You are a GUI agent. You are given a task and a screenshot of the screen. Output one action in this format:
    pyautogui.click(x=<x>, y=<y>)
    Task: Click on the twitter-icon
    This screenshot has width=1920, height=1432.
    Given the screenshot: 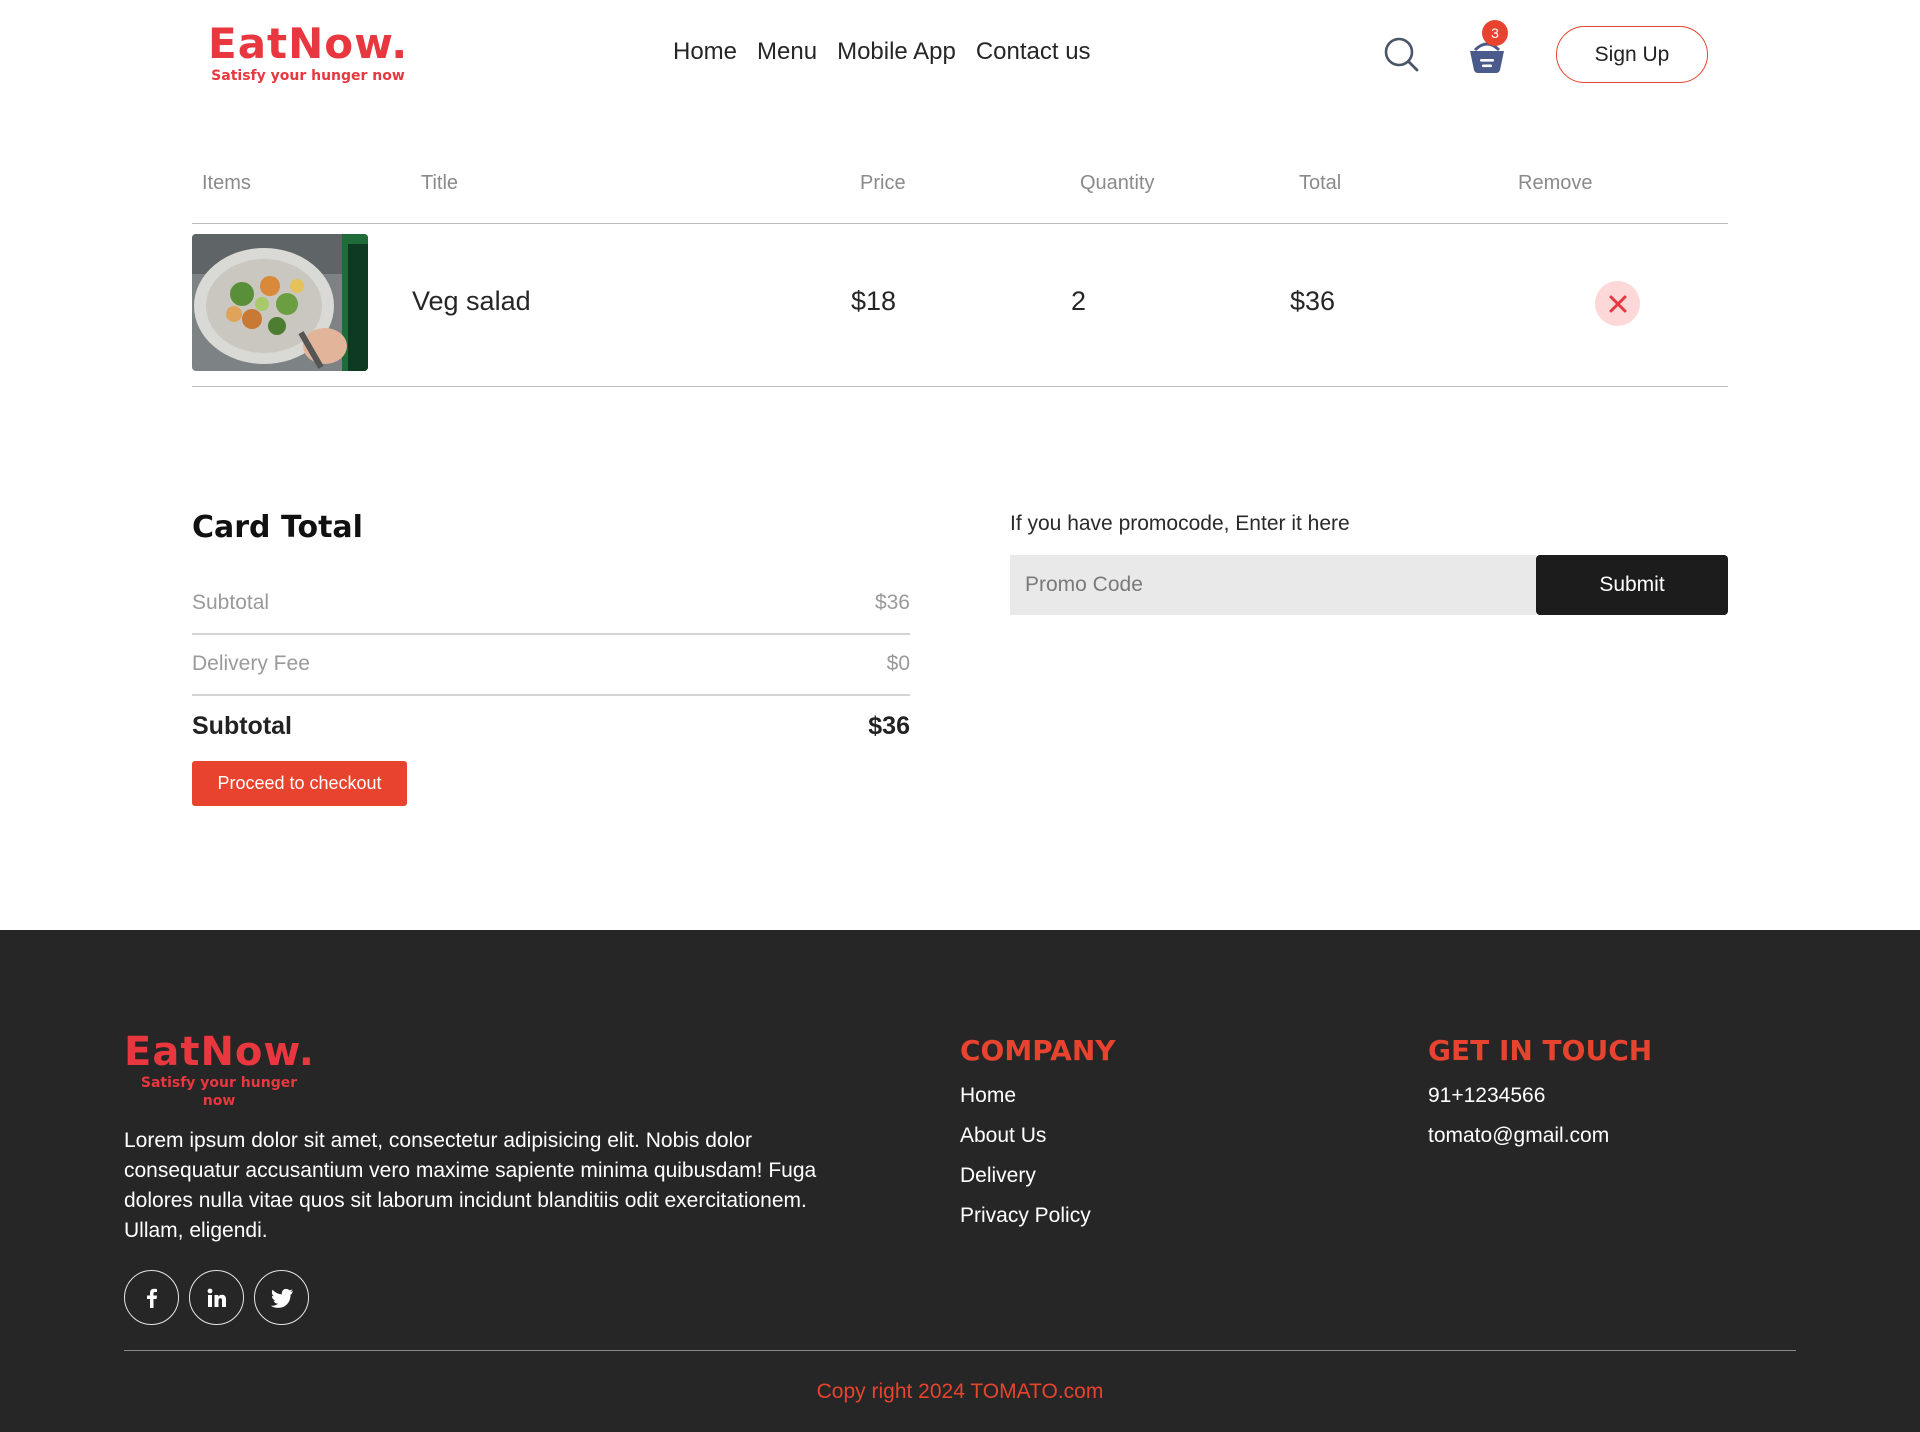 What is the action you would take?
    pyautogui.click(x=281, y=1297)
    